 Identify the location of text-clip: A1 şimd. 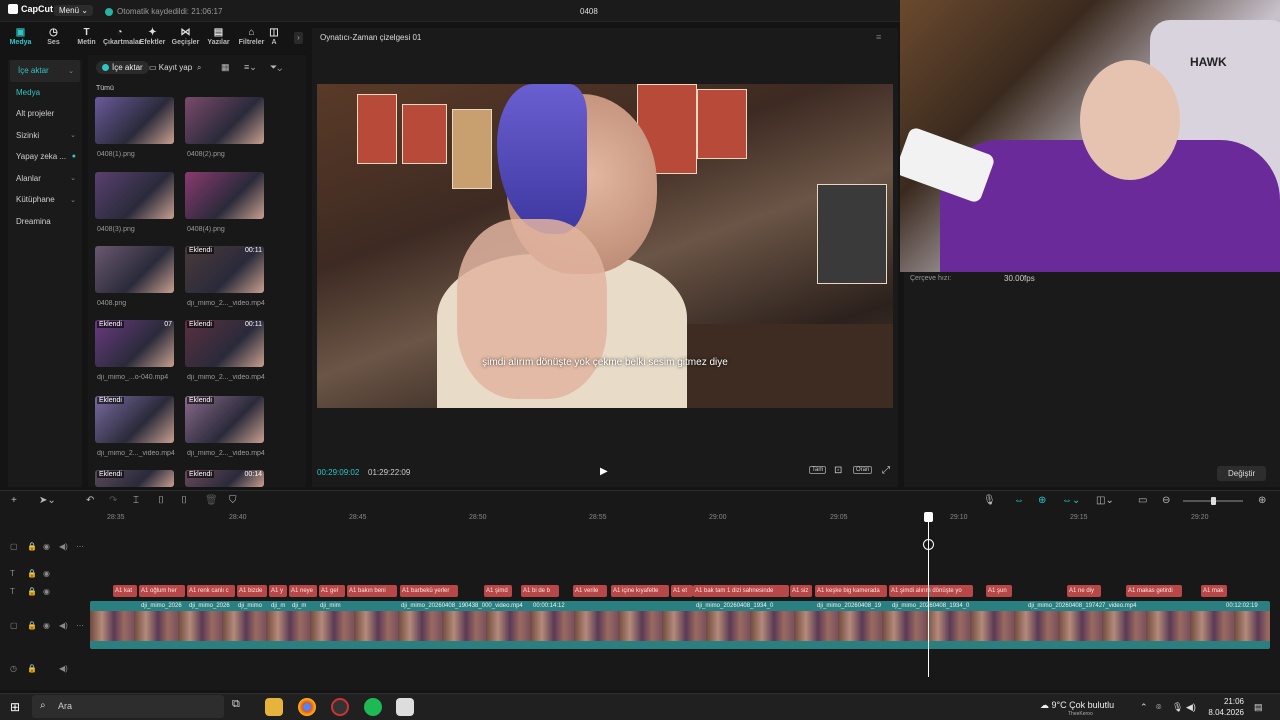
(498, 591).